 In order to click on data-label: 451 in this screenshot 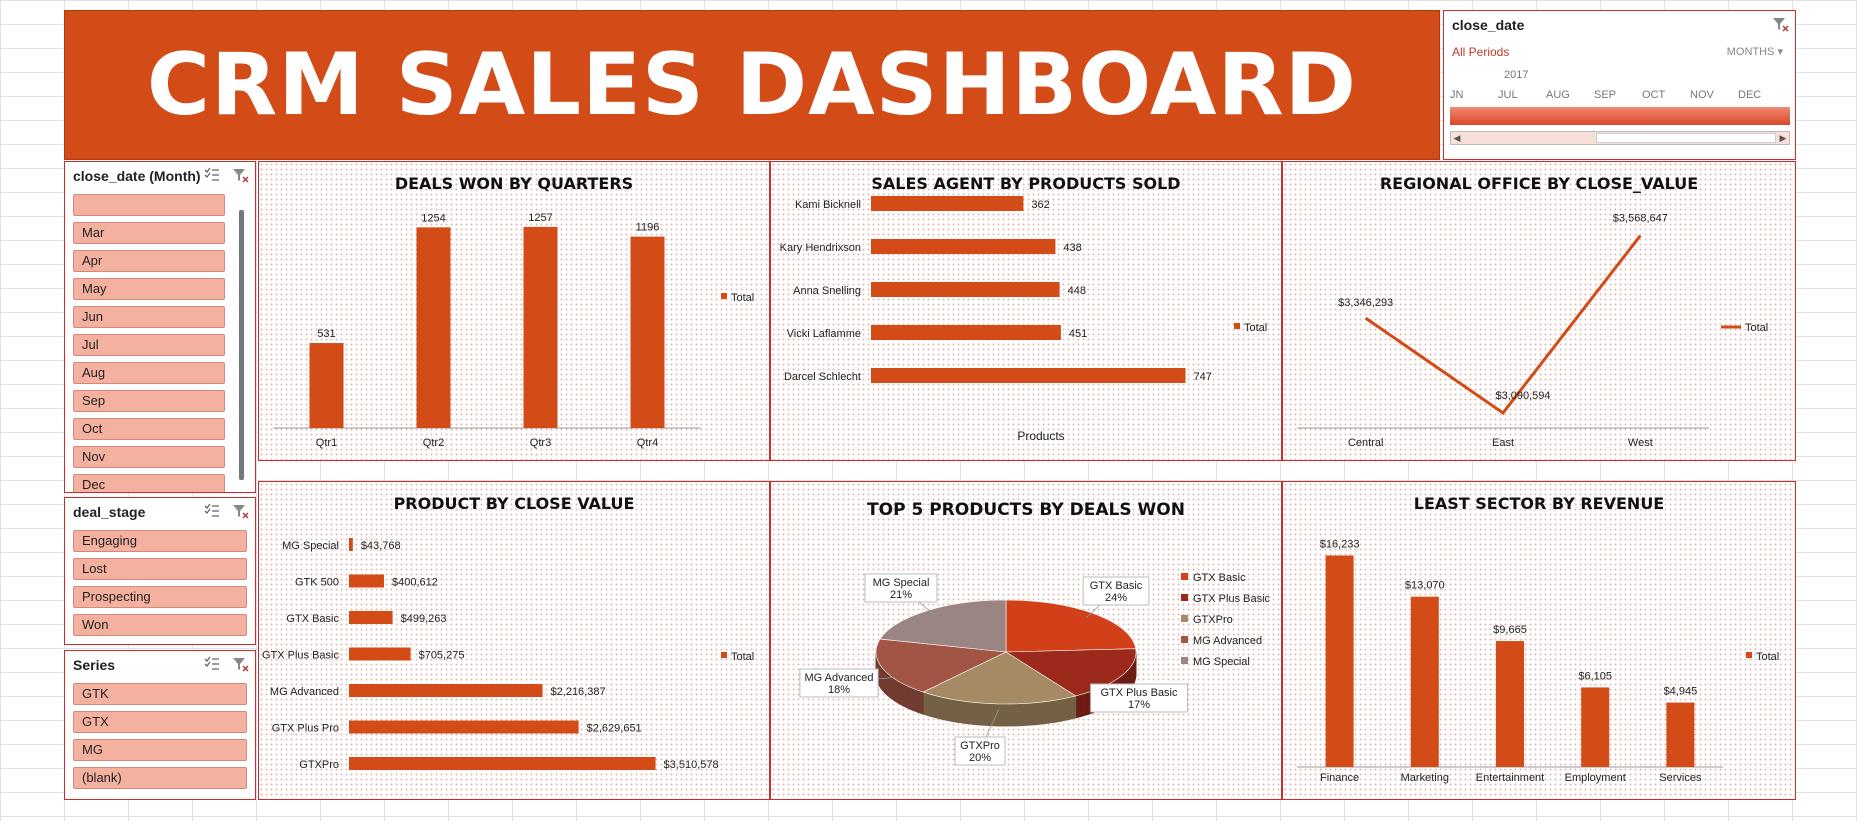, I will do `click(1078, 334)`.